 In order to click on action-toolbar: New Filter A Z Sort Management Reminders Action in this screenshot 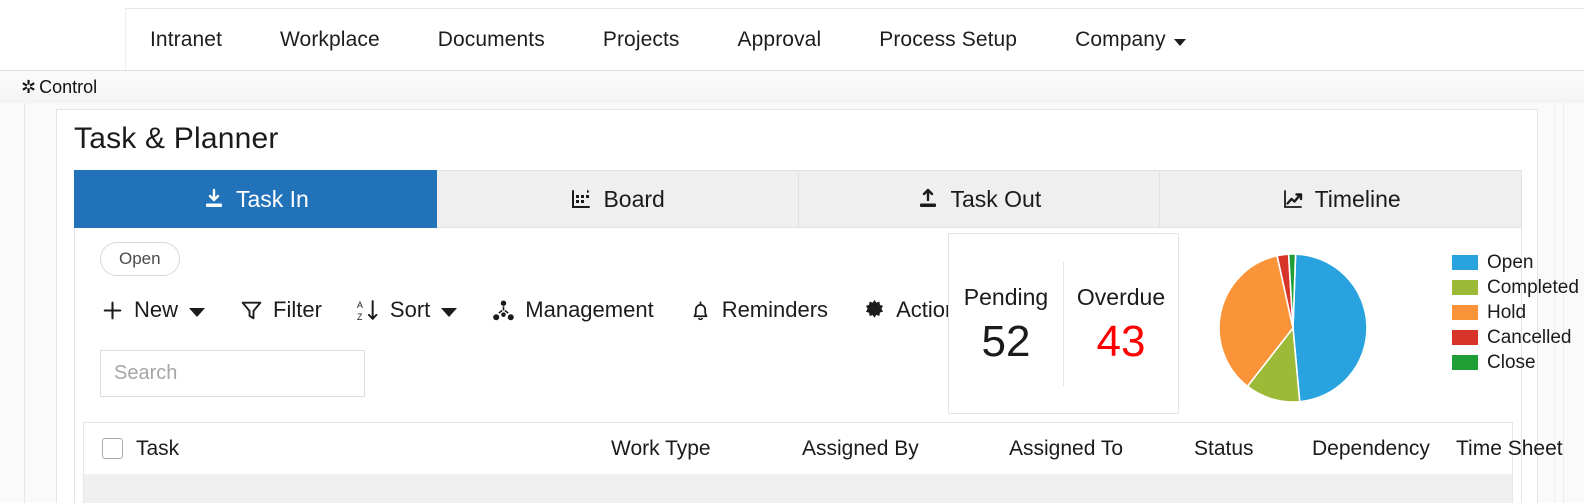, I will do `click(559, 310)`.